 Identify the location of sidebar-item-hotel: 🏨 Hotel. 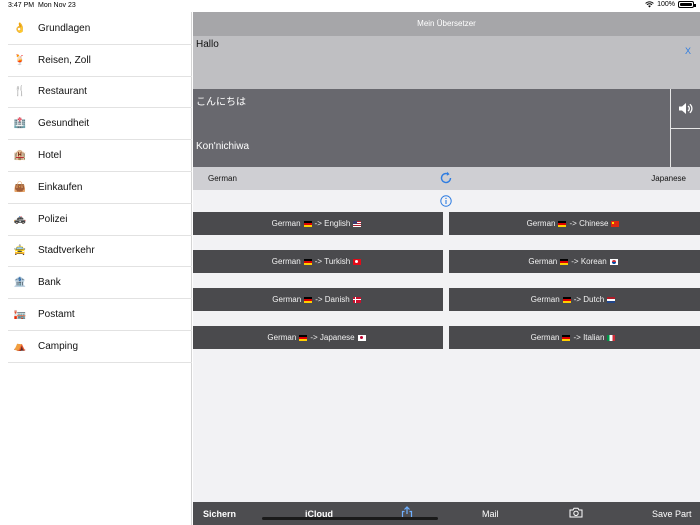
(100, 156).